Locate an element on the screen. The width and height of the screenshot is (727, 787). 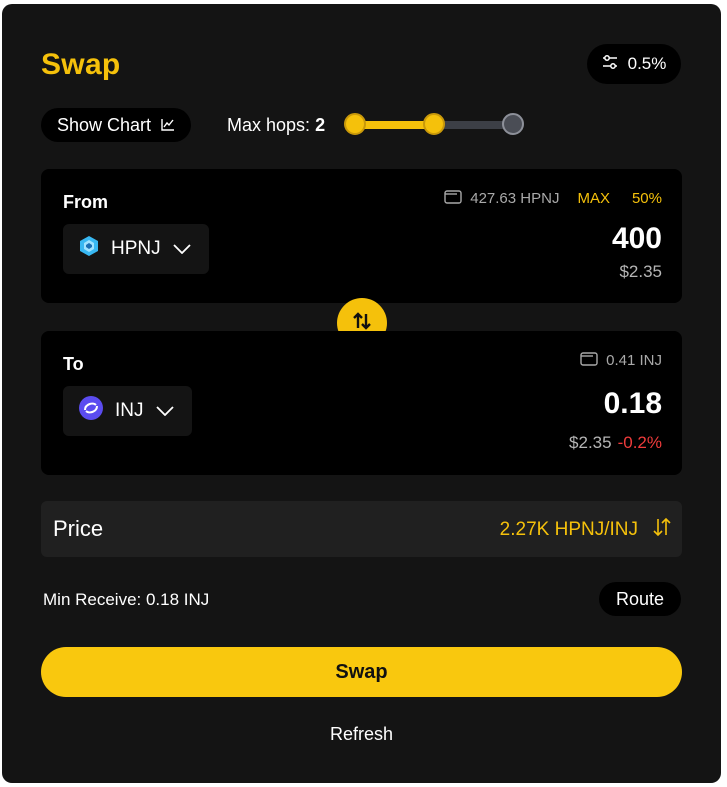
to-balance: 0.41 INJ is located at coordinates (634, 360).